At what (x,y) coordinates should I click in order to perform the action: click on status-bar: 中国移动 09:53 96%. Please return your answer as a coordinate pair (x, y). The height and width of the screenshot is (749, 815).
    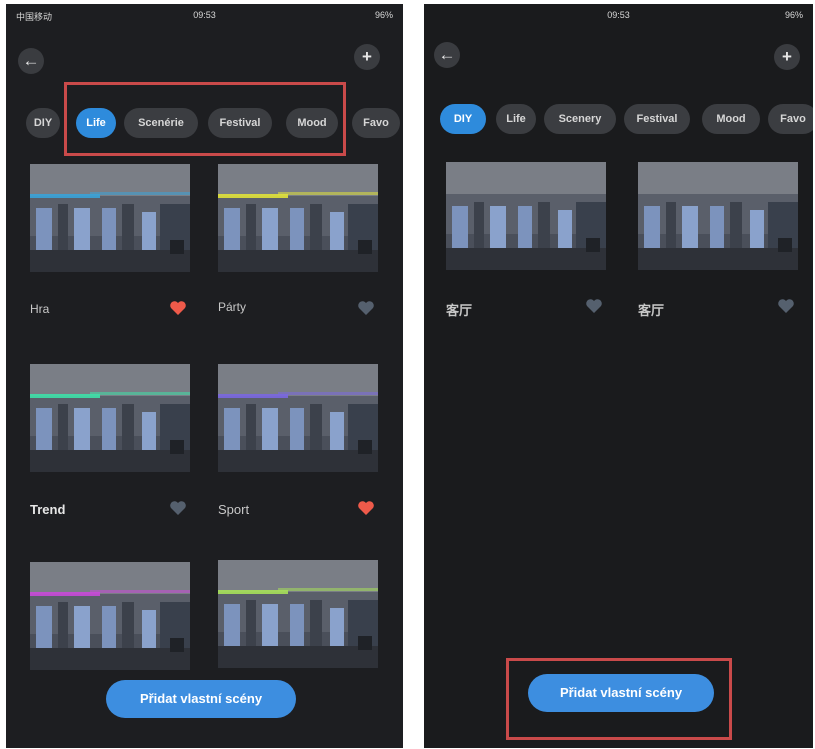
    Looking at the image, I should click on (204, 15).